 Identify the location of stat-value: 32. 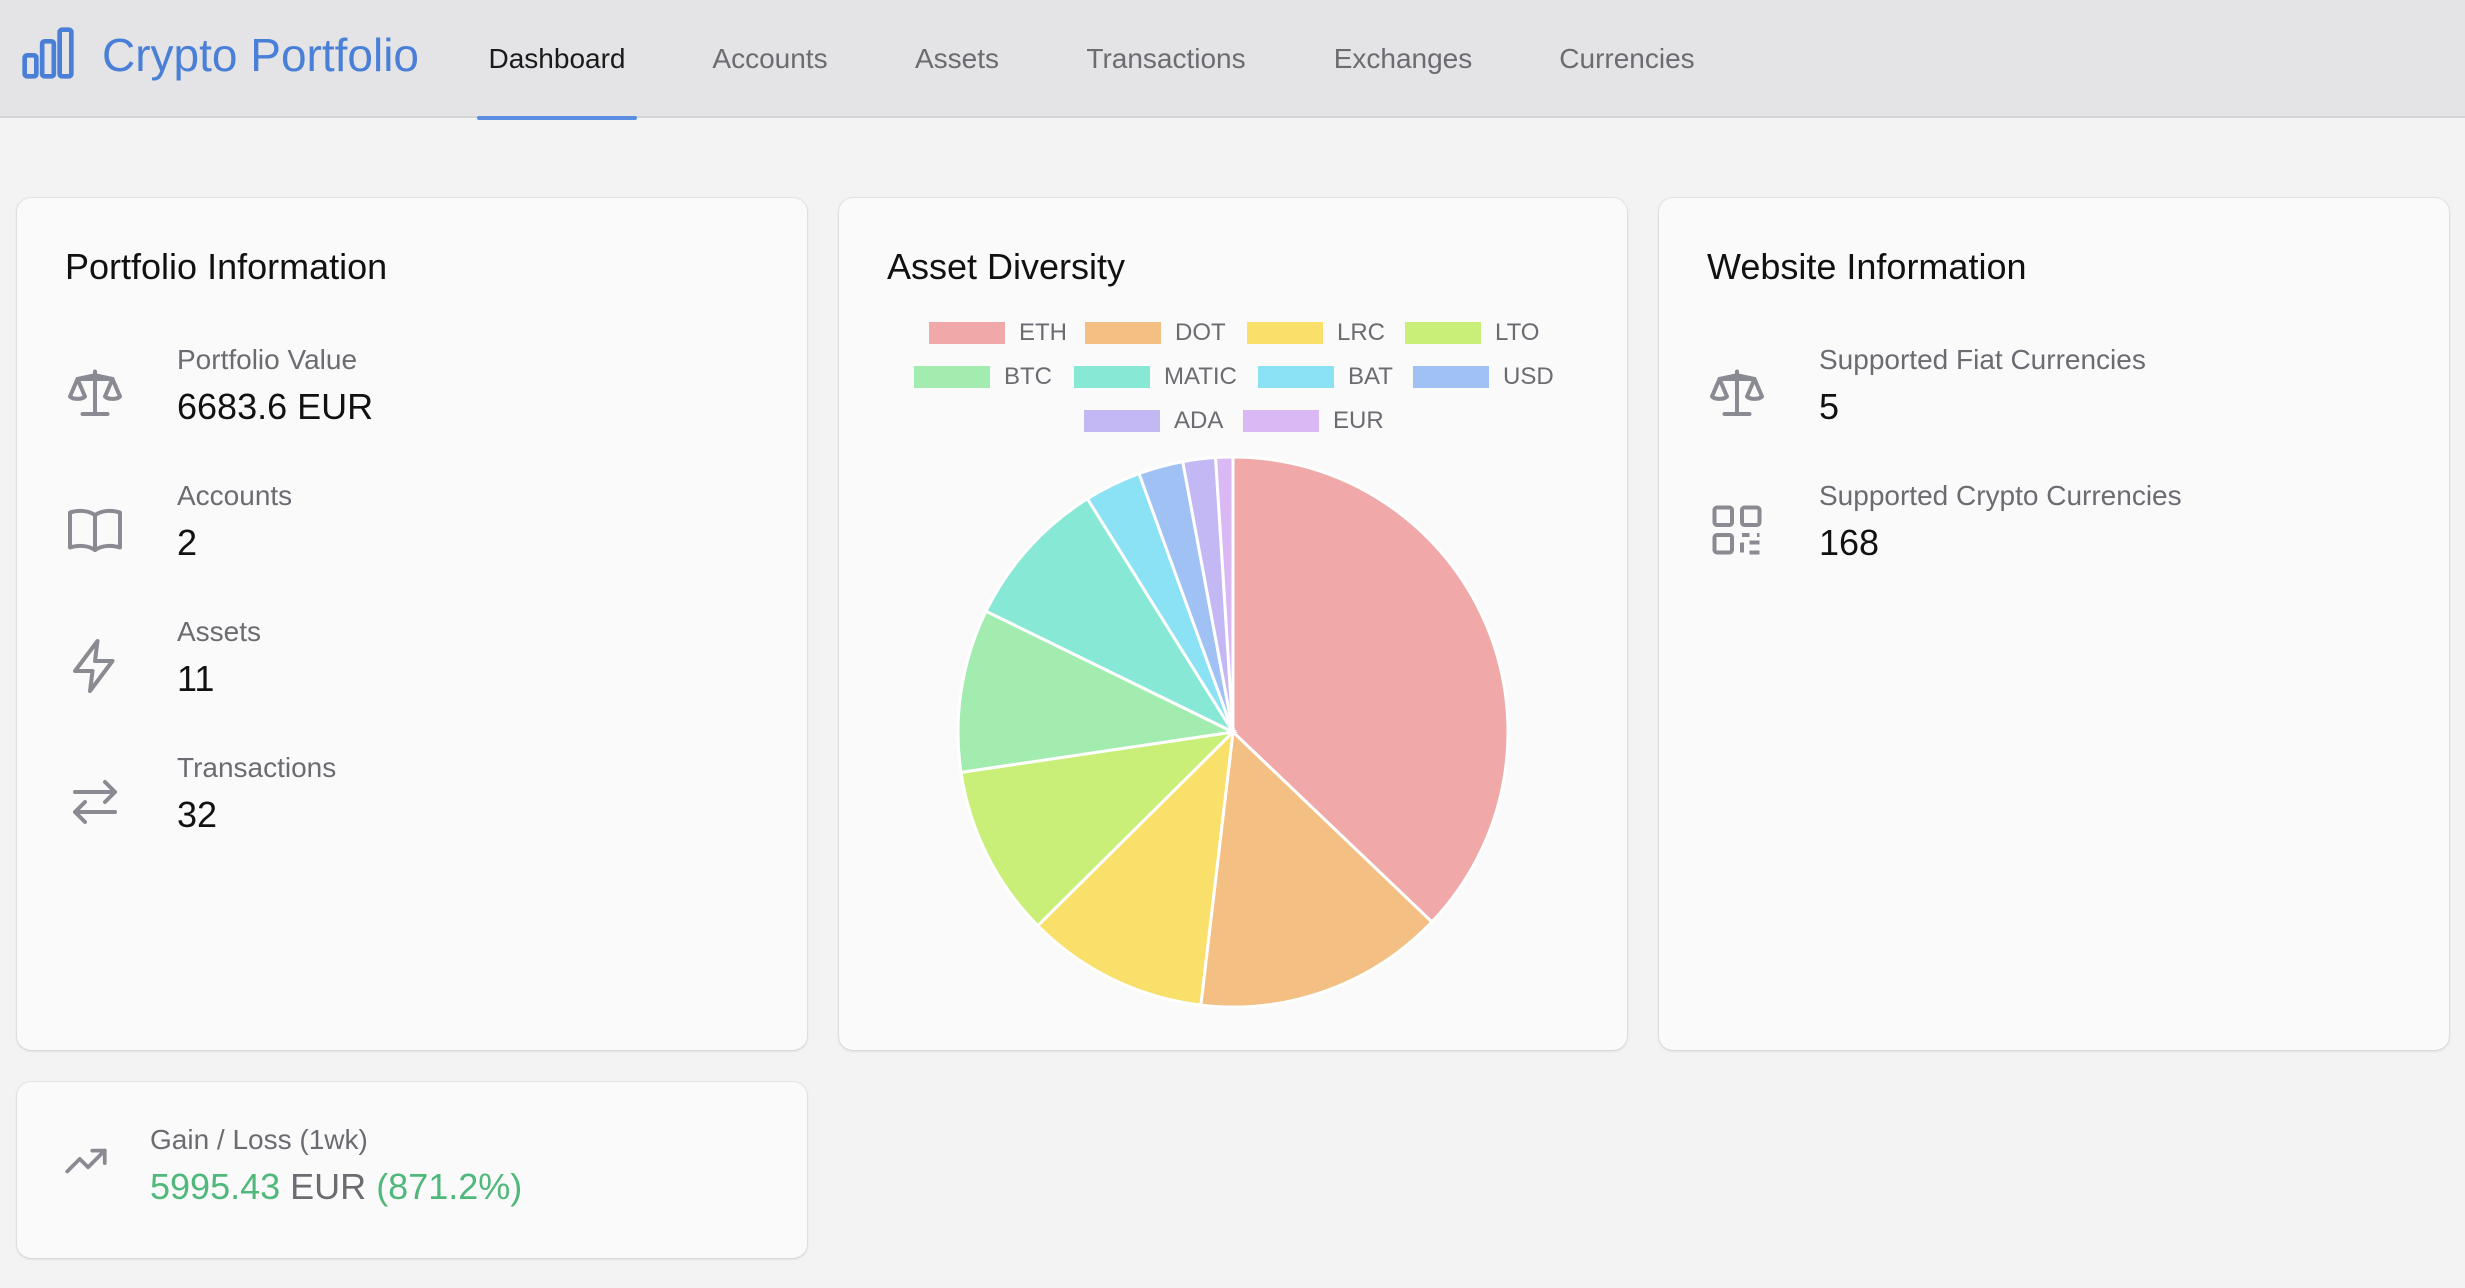
(197, 814).